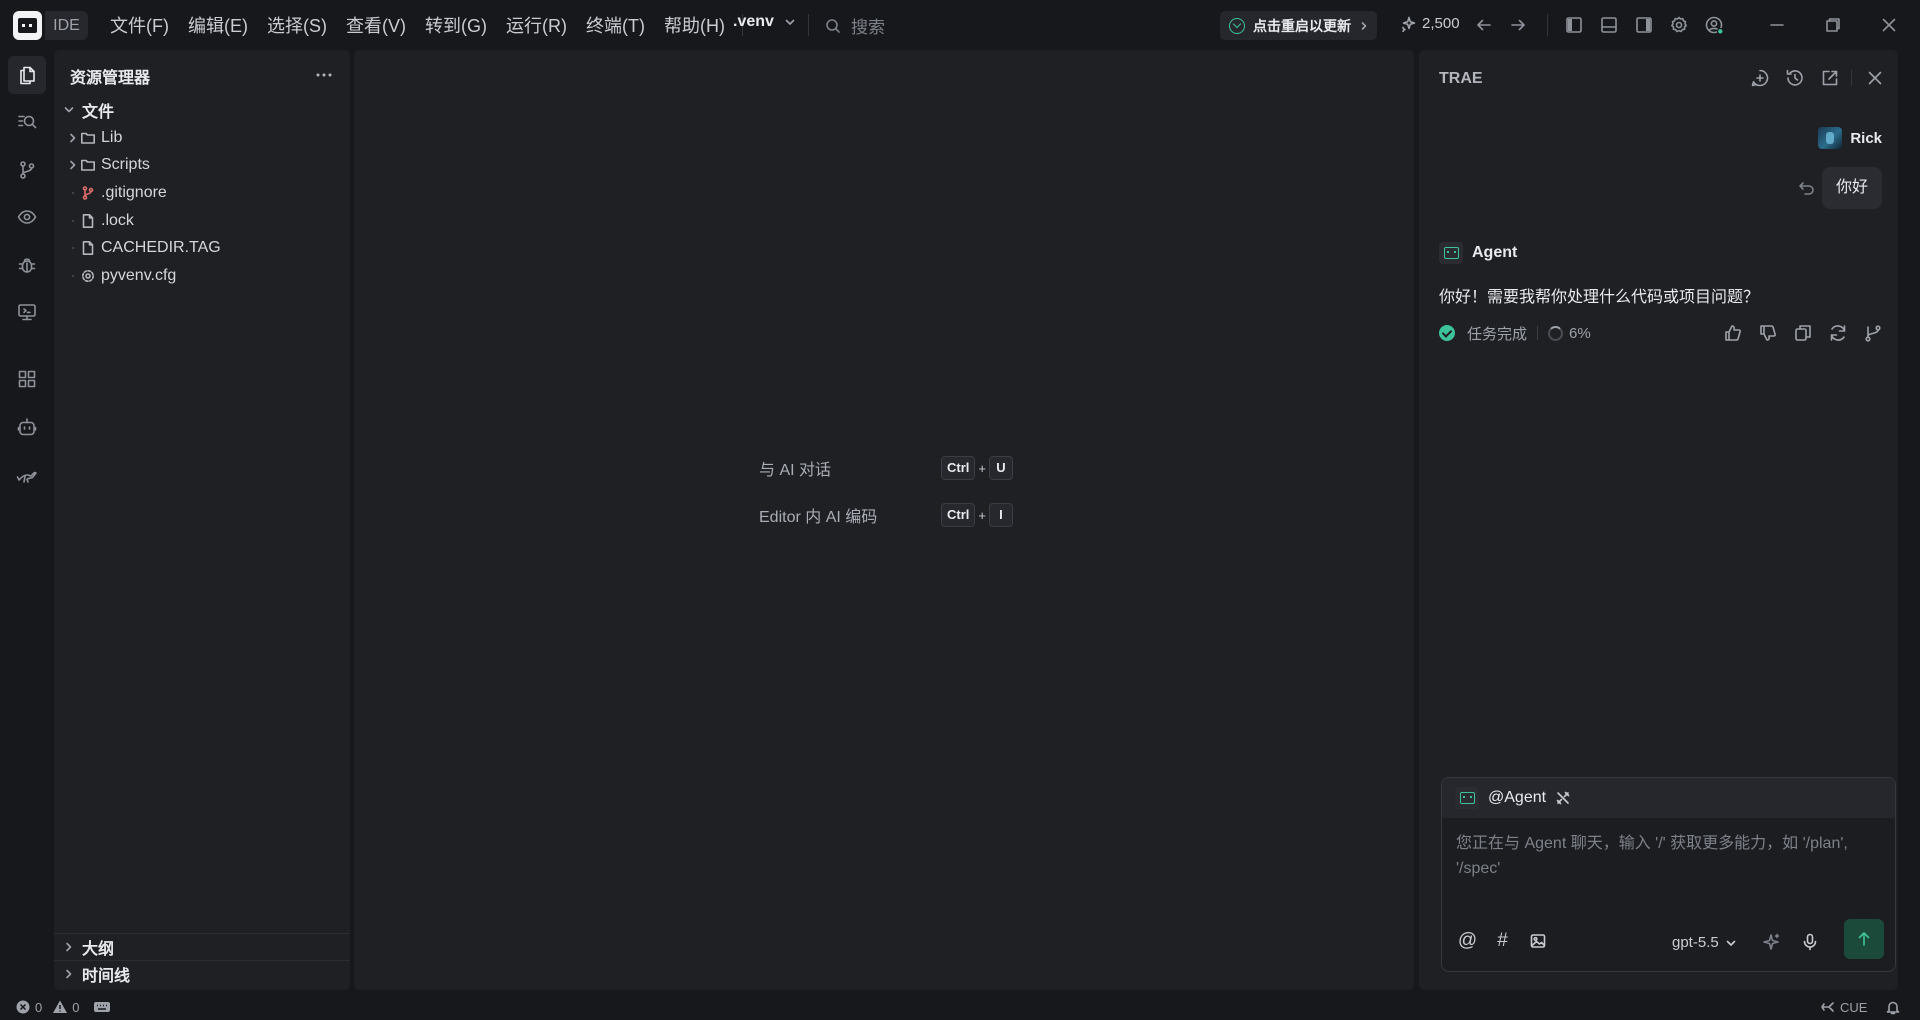  Describe the element at coordinates (1430, 23) in the screenshot. I see `credits-counter: 2,500` at that location.